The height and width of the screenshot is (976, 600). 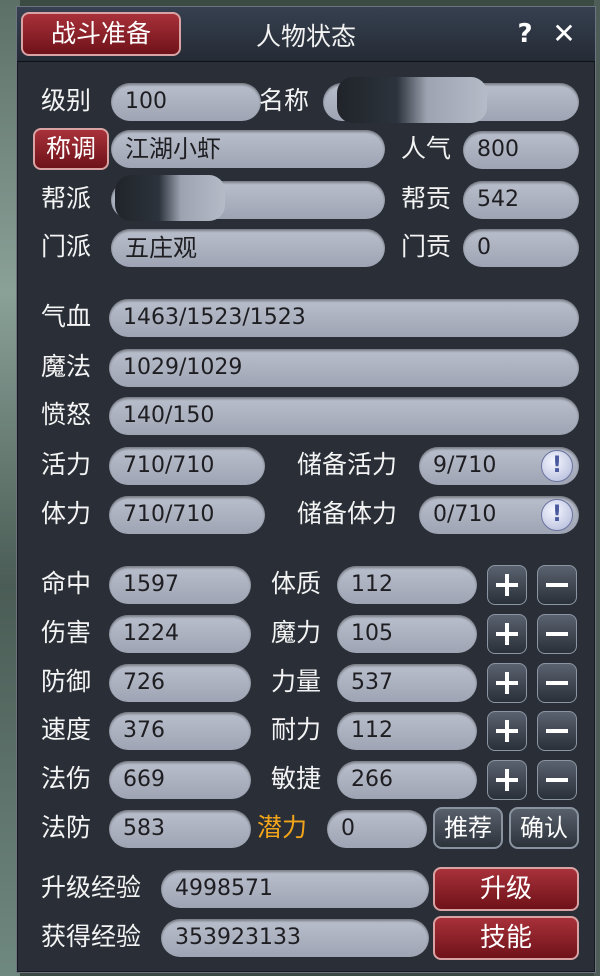 What do you see at coordinates (377, 829) in the screenshot?
I see `potential-field: 0` at bounding box center [377, 829].